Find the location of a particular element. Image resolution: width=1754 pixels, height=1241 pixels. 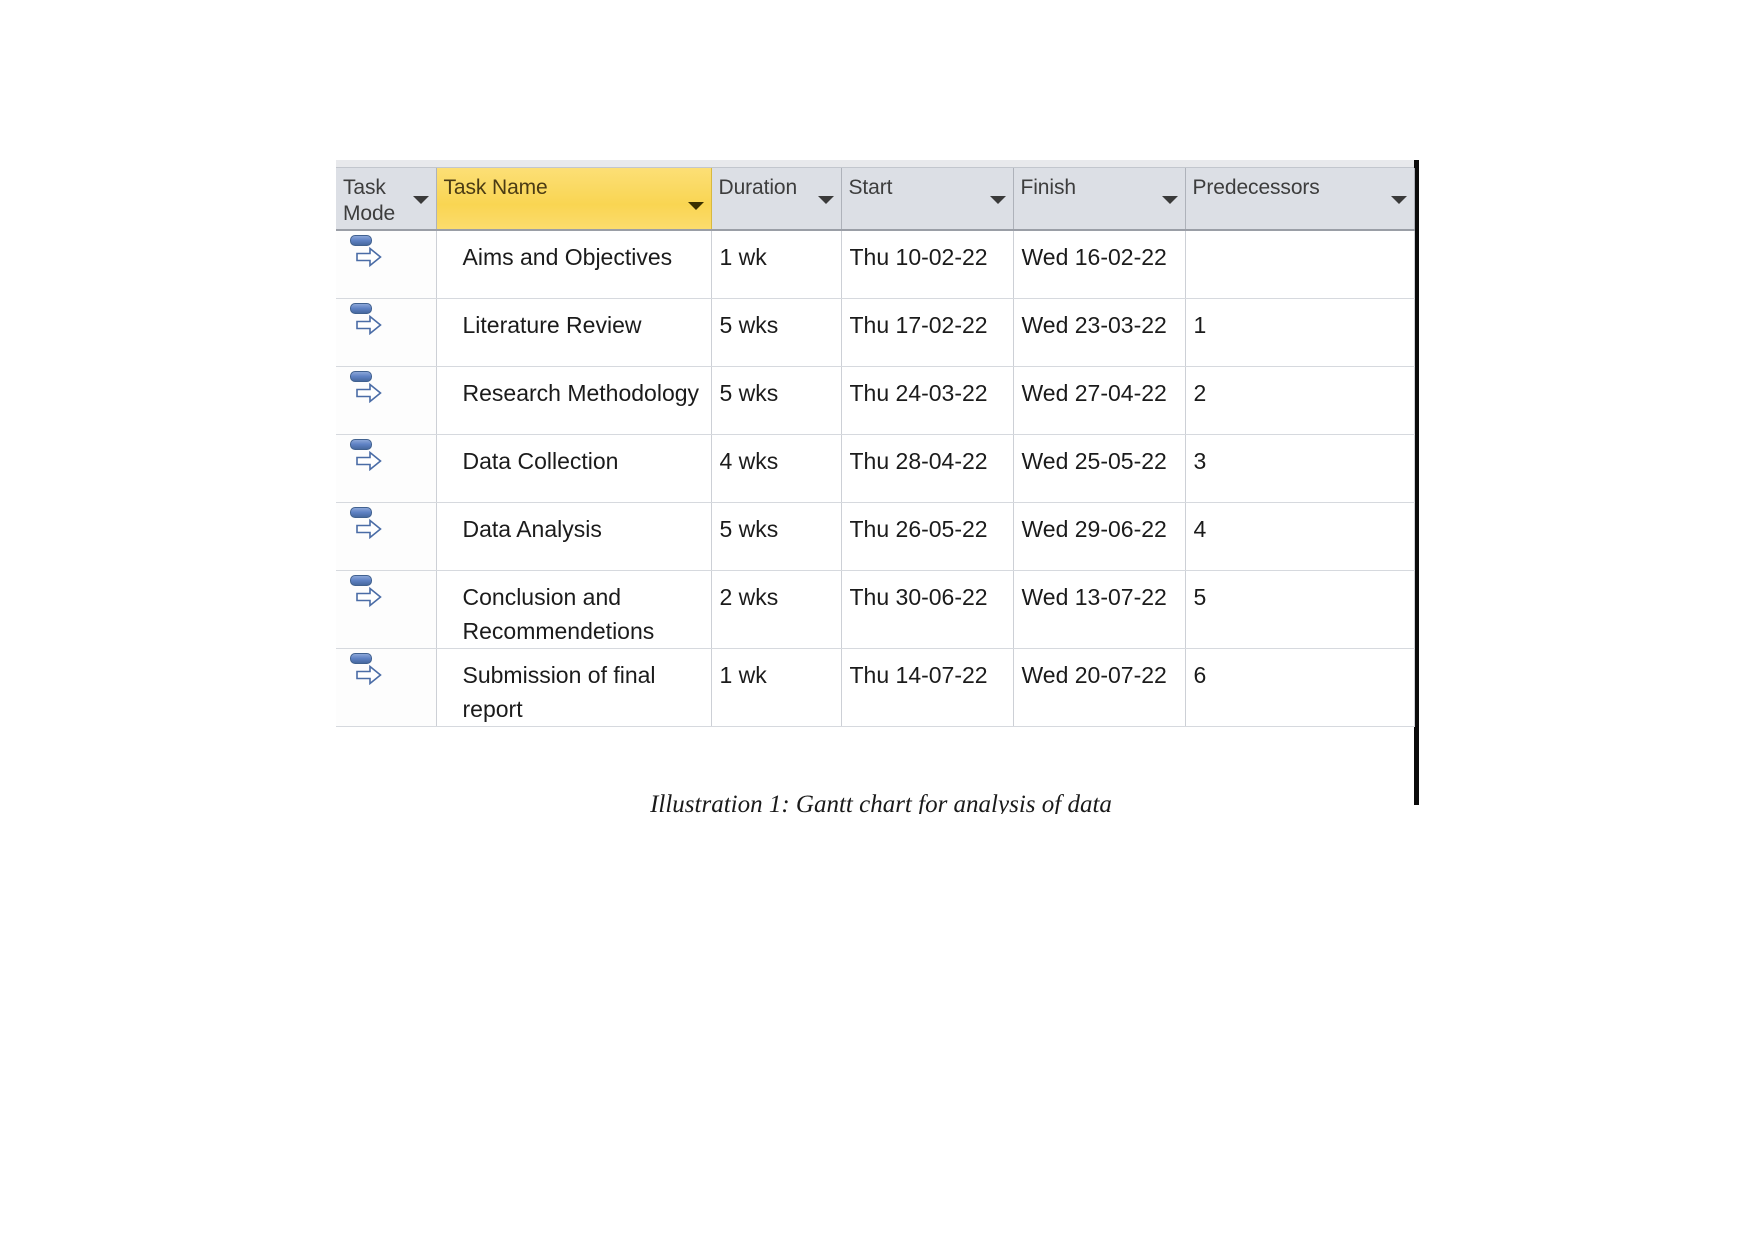

cell-task-name: Literature Review is located at coordinates (574, 332).